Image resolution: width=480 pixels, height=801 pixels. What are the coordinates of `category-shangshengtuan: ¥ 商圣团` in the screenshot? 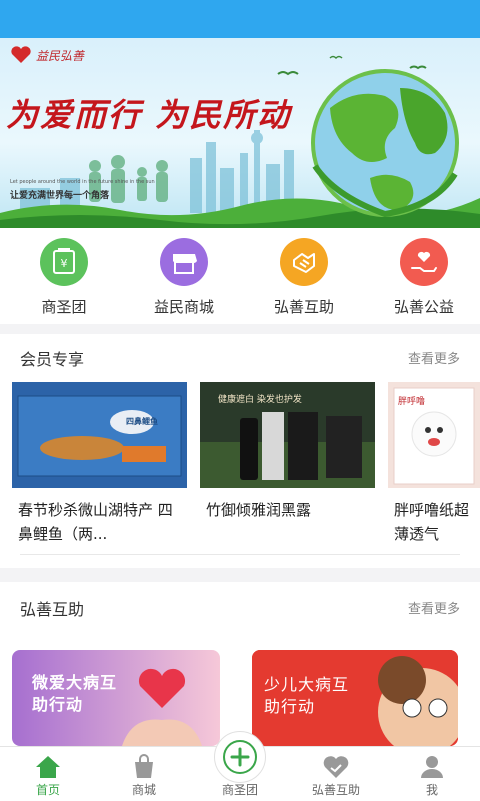 It's located at (60, 276).